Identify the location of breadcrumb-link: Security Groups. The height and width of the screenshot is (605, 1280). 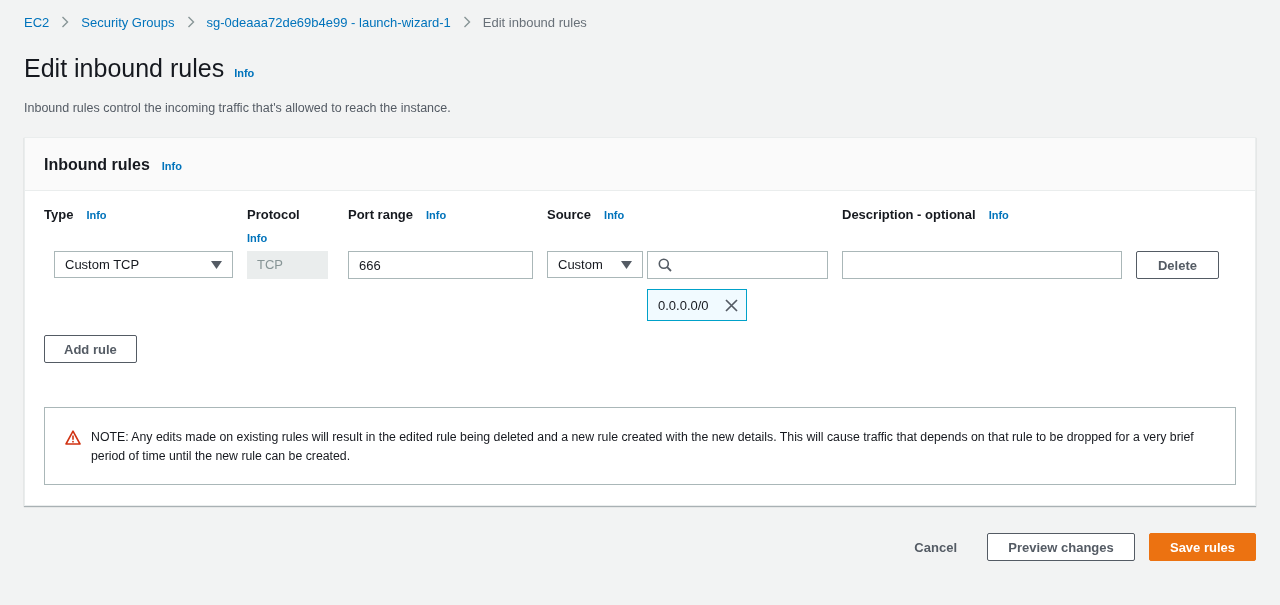
(128, 22).